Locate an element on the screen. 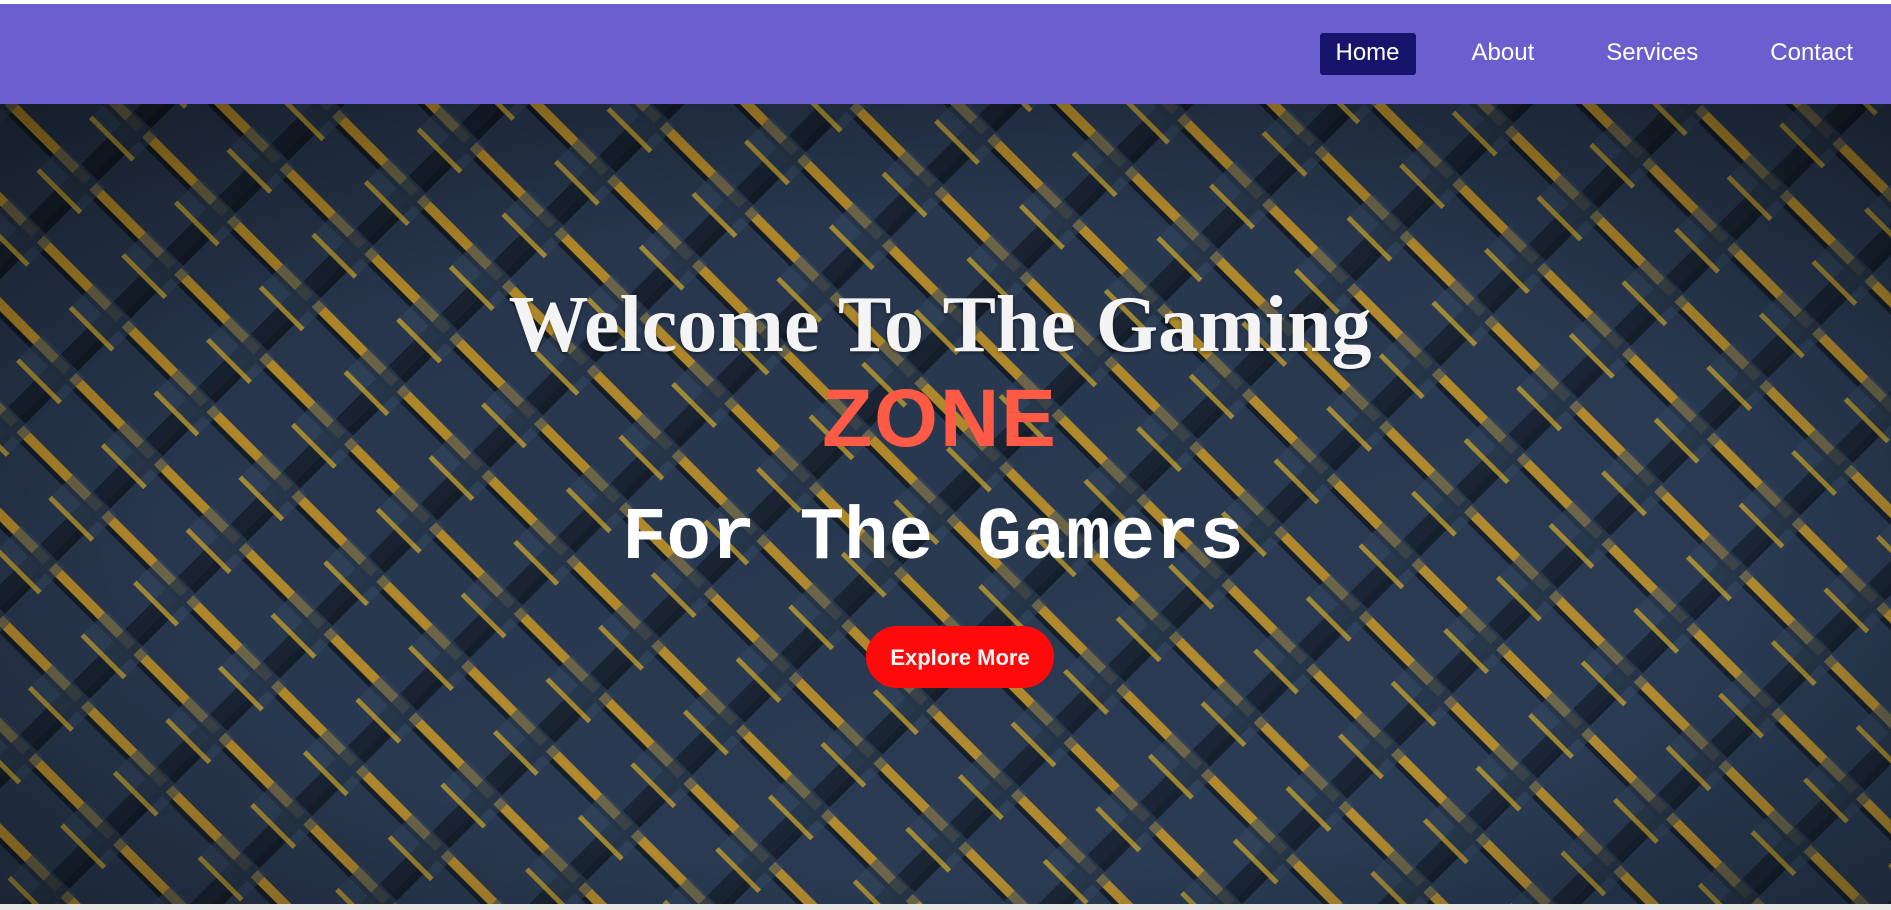 Image resolution: width=1891 pixels, height=910 pixels. nav-about-link: About is located at coordinates (1503, 54).